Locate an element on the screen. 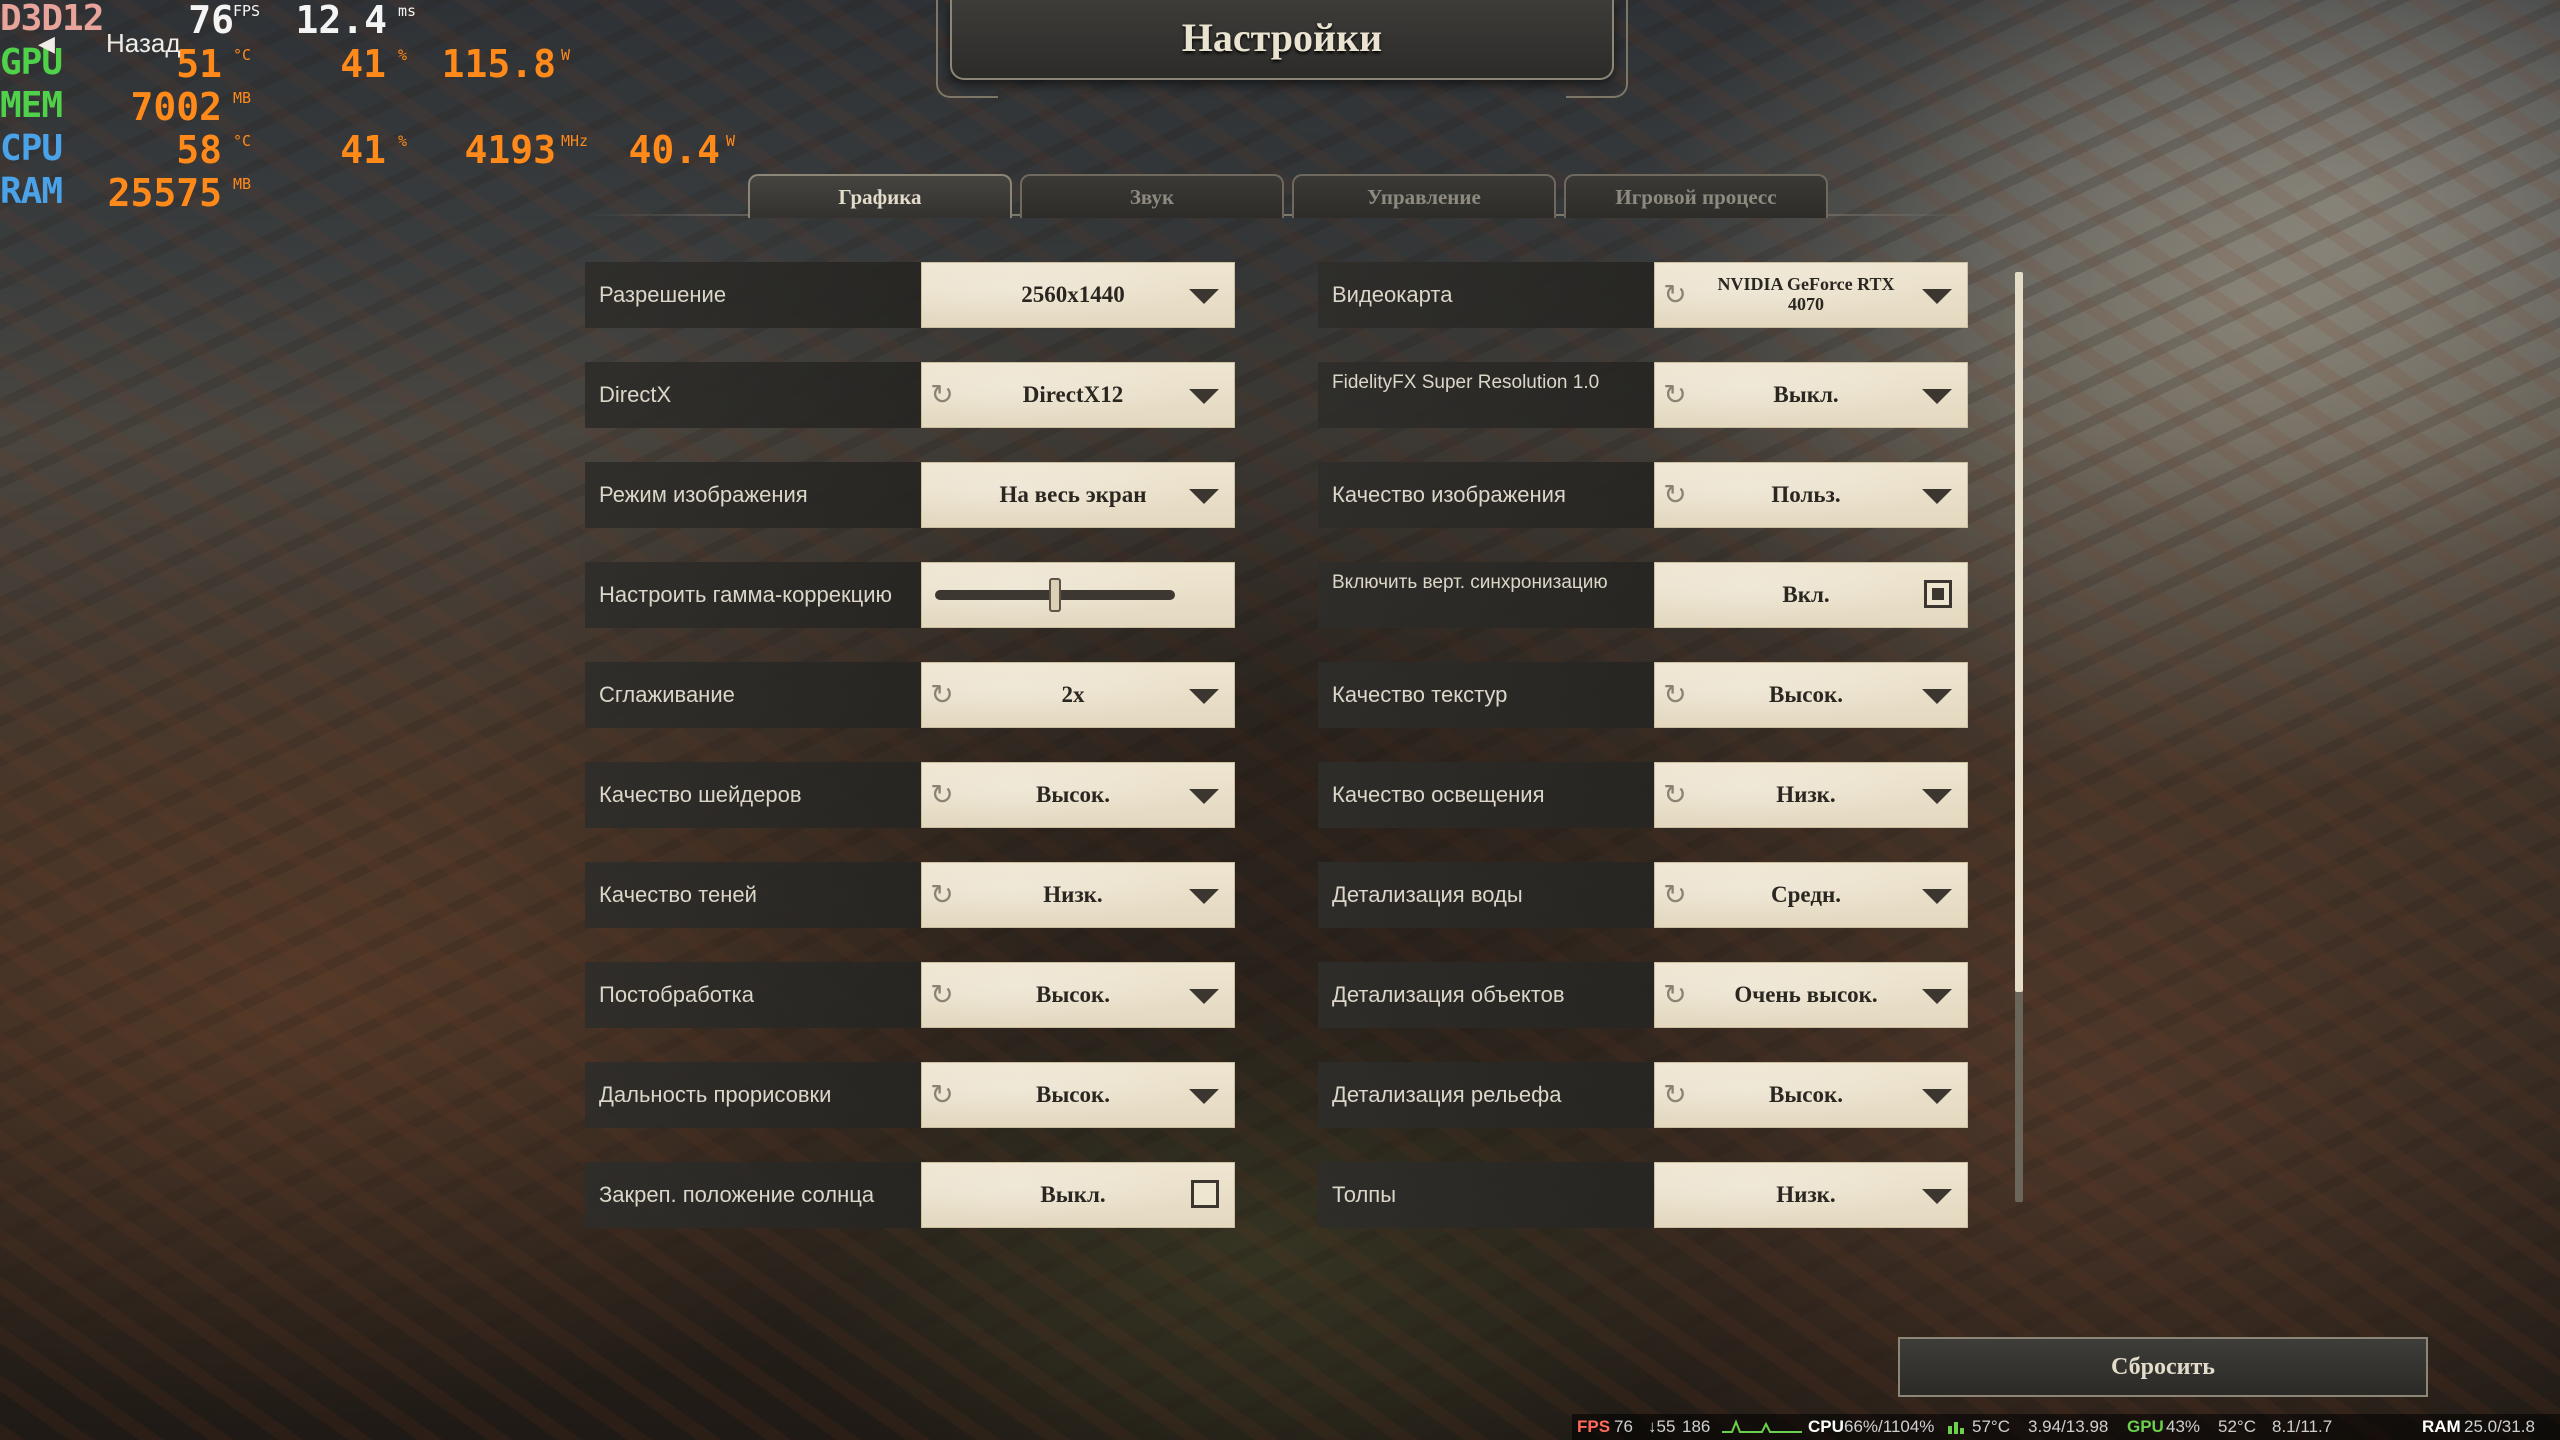  dropdown-value-line: NVIDIA GeForce RTX is located at coordinates (1806, 284).